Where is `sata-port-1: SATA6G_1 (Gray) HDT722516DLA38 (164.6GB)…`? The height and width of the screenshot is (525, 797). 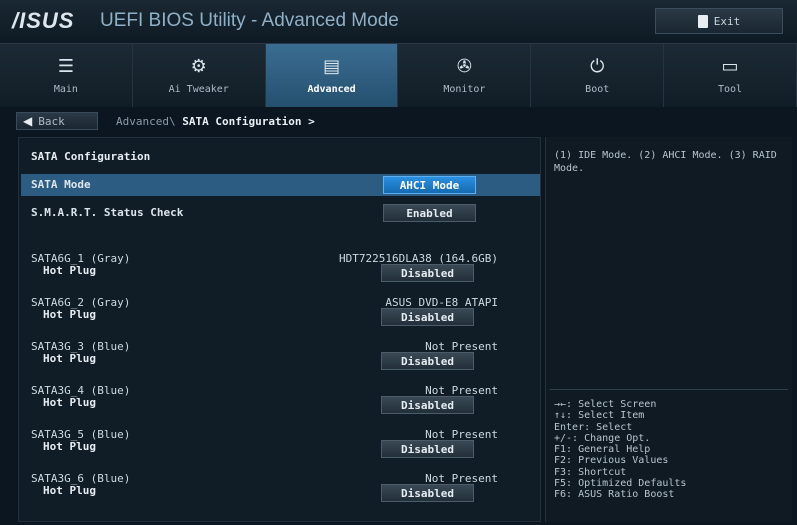
sata-port-1: SATA6G_1 (Gray) HDT722516DLA38 (164.6GB)… is located at coordinates (283, 269).